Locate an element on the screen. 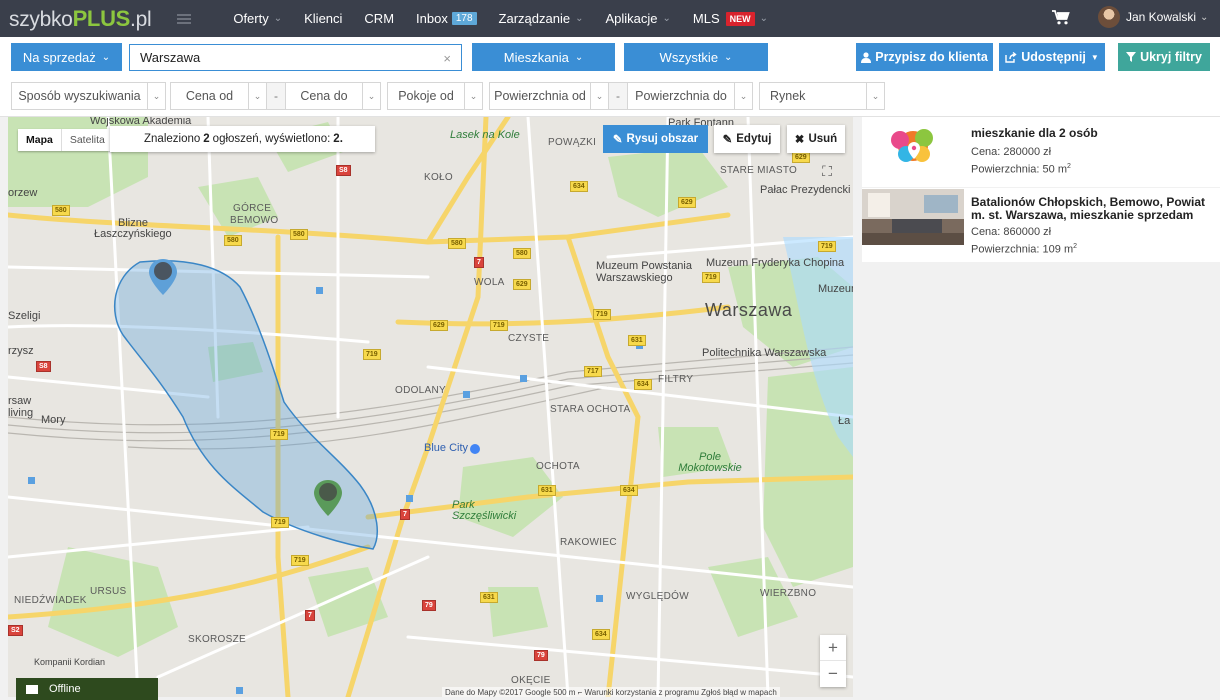 This screenshot has height=700, width=1220. map-label: BEMOWO is located at coordinates (254, 220).